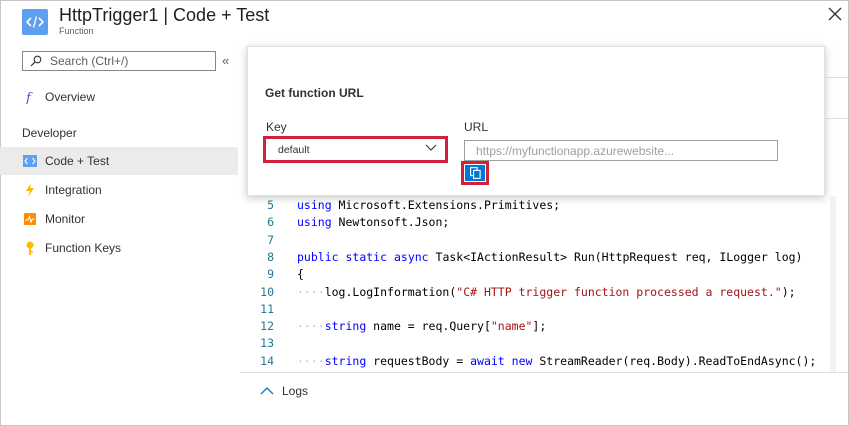  I want to click on sidebar-item-label: Monitor, so click(65, 219).